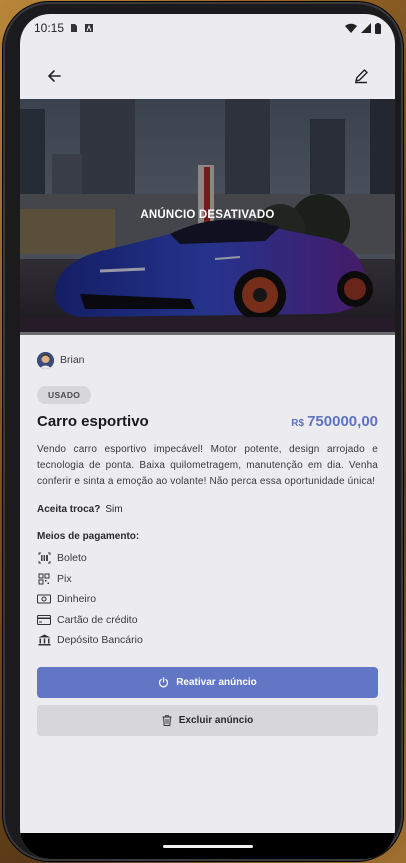  Describe the element at coordinates (89, 28) in the screenshot. I see `app-a-icon` at that location.